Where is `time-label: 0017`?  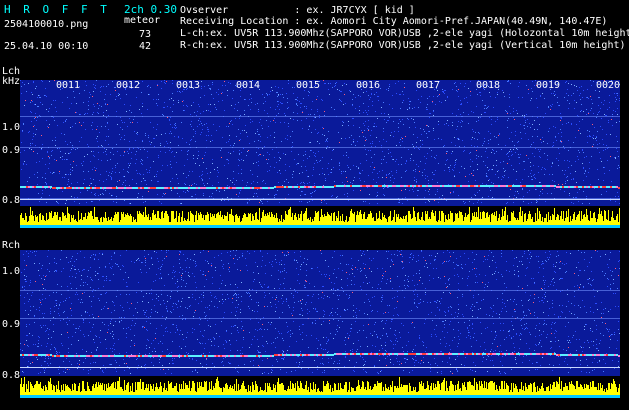
time-label: 0017 is located at coordinates (428, 85).